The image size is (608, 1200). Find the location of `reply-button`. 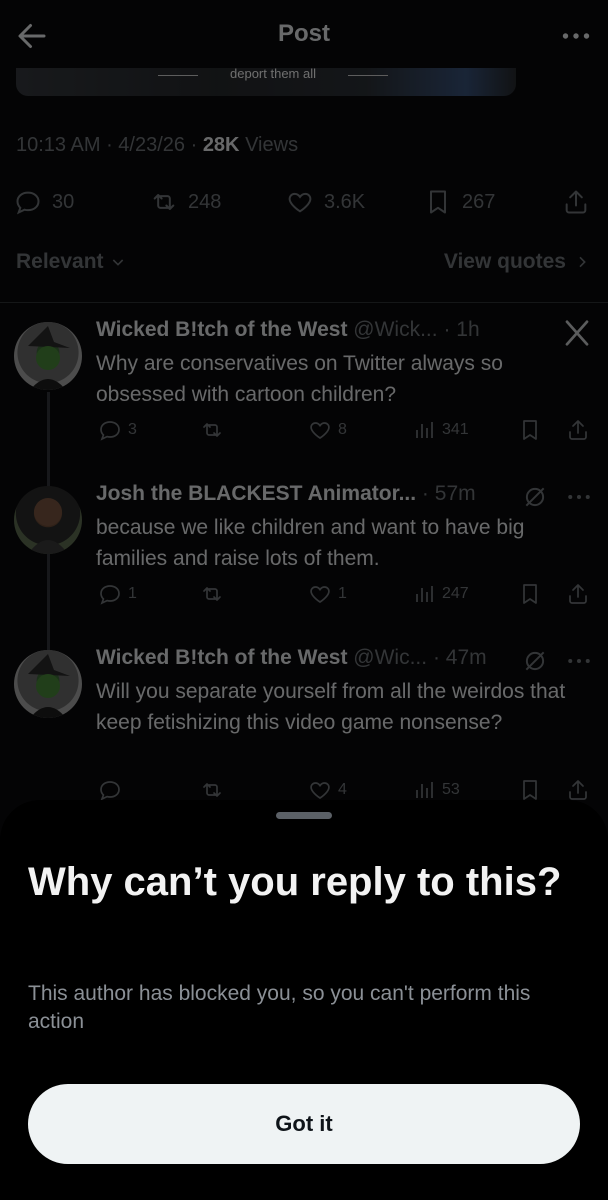

reply-button is located at coordinates (113, 790).